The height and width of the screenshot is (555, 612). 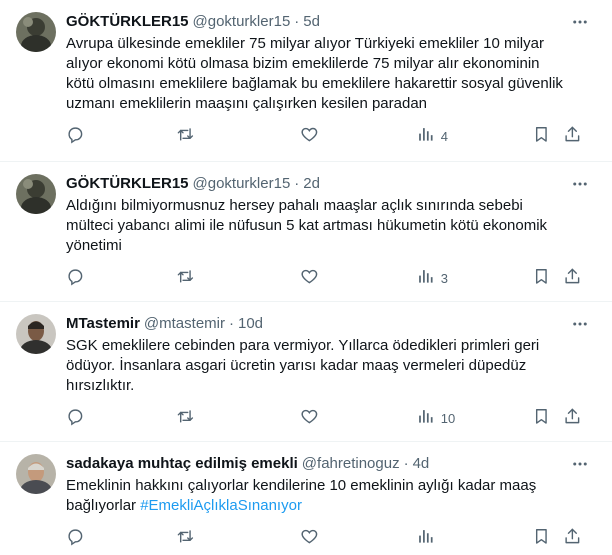 What do you see at coordinates (311, 184) in the screenshot?
I see `timestamp: 2d` at bounding box center [311, 184].